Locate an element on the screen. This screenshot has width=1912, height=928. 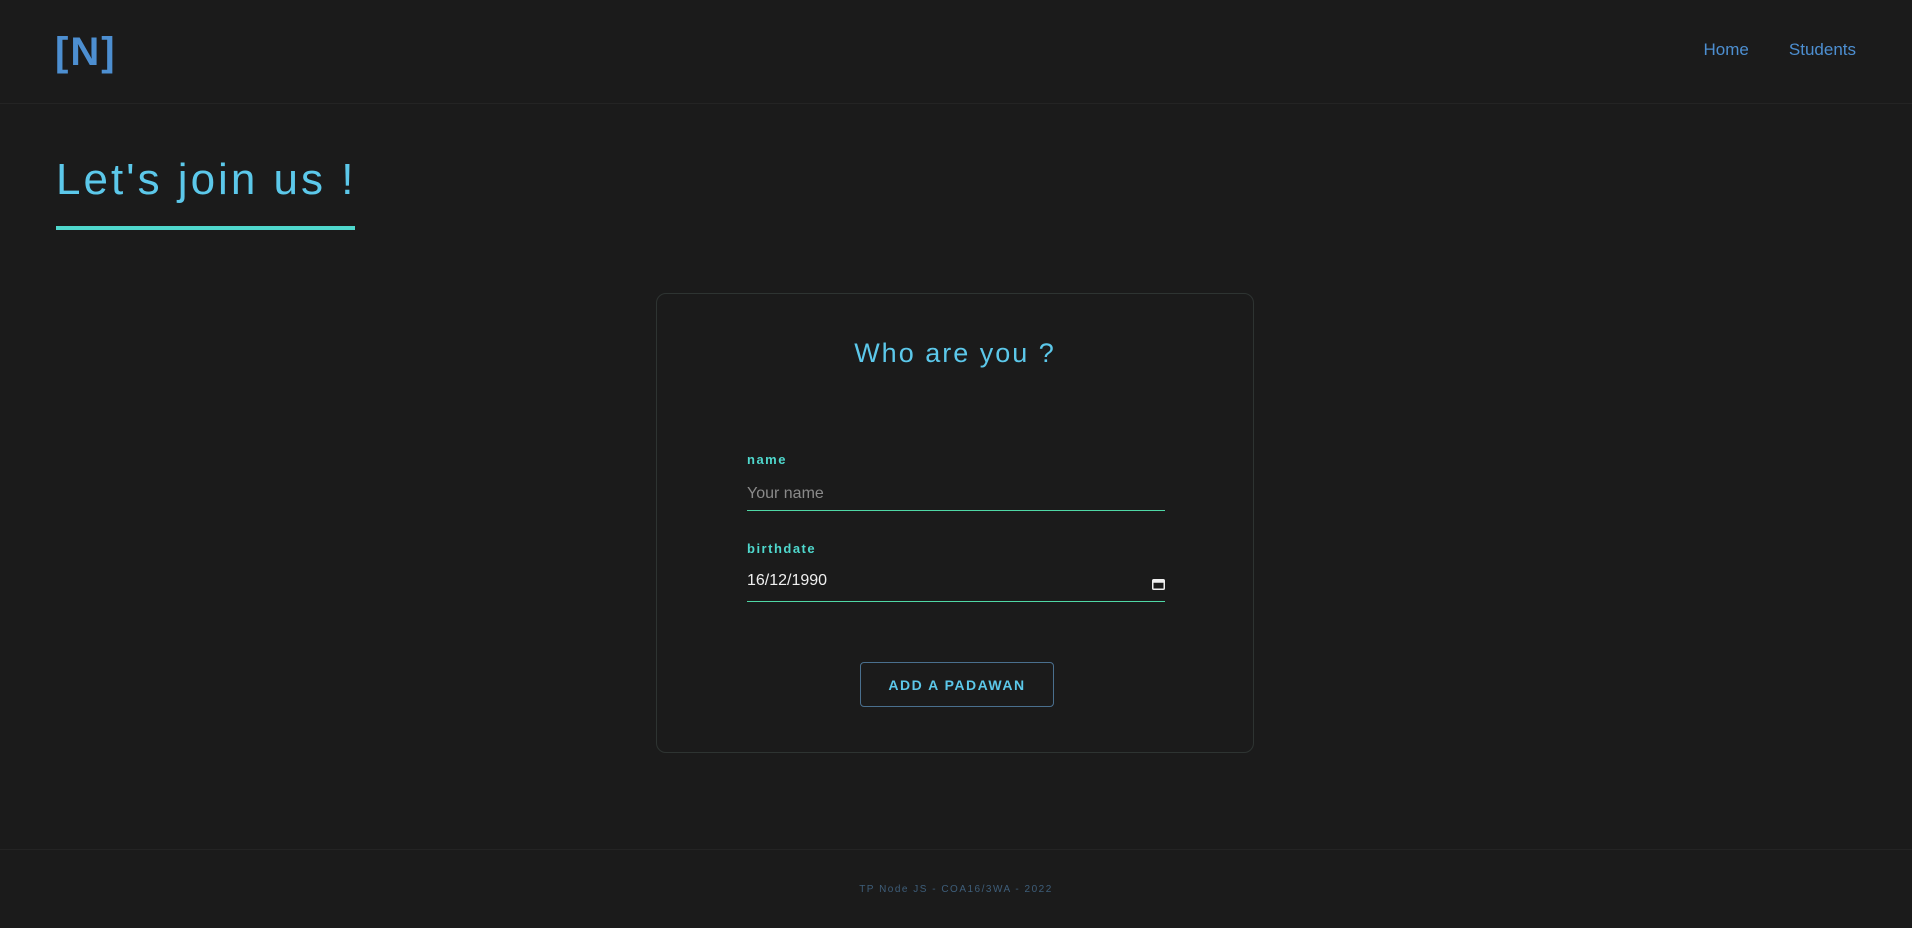
birthdate-label: birthdate is located at coordinates (782, 548).